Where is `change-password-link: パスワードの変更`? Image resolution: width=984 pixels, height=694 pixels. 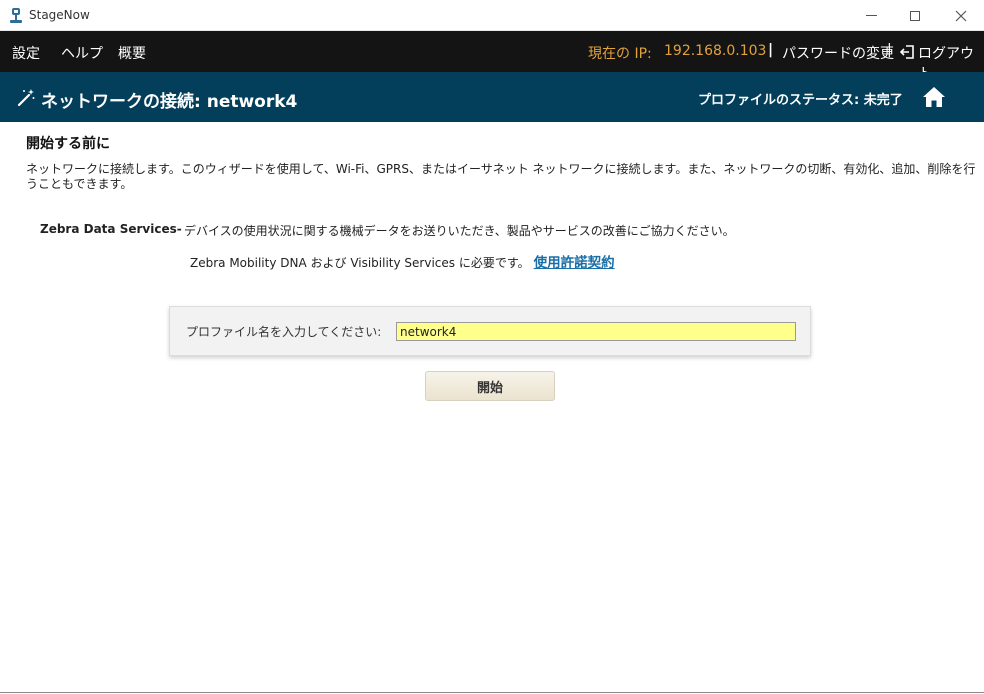 change-password-link: パスワードの変更 is located at coordinates (838, 53).